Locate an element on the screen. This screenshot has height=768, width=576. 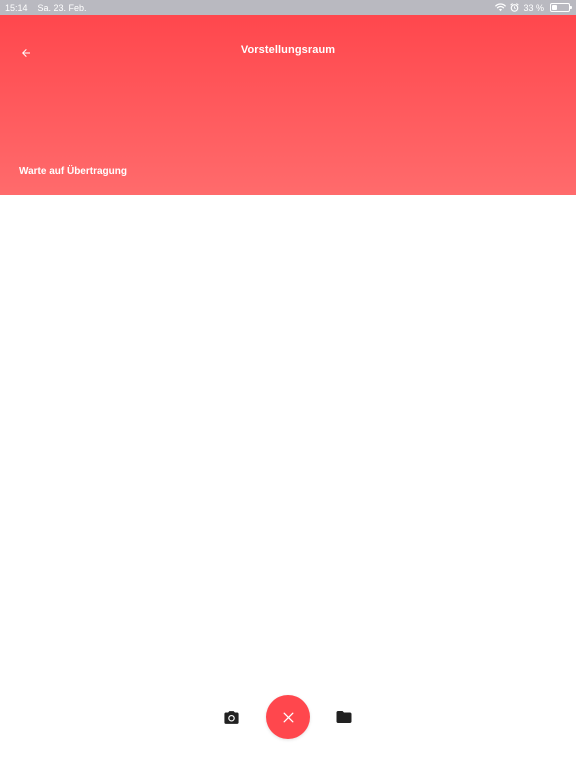
status-bar-left: 15:14 Sa. 23. Feb. is located at coordinates (46, 8).